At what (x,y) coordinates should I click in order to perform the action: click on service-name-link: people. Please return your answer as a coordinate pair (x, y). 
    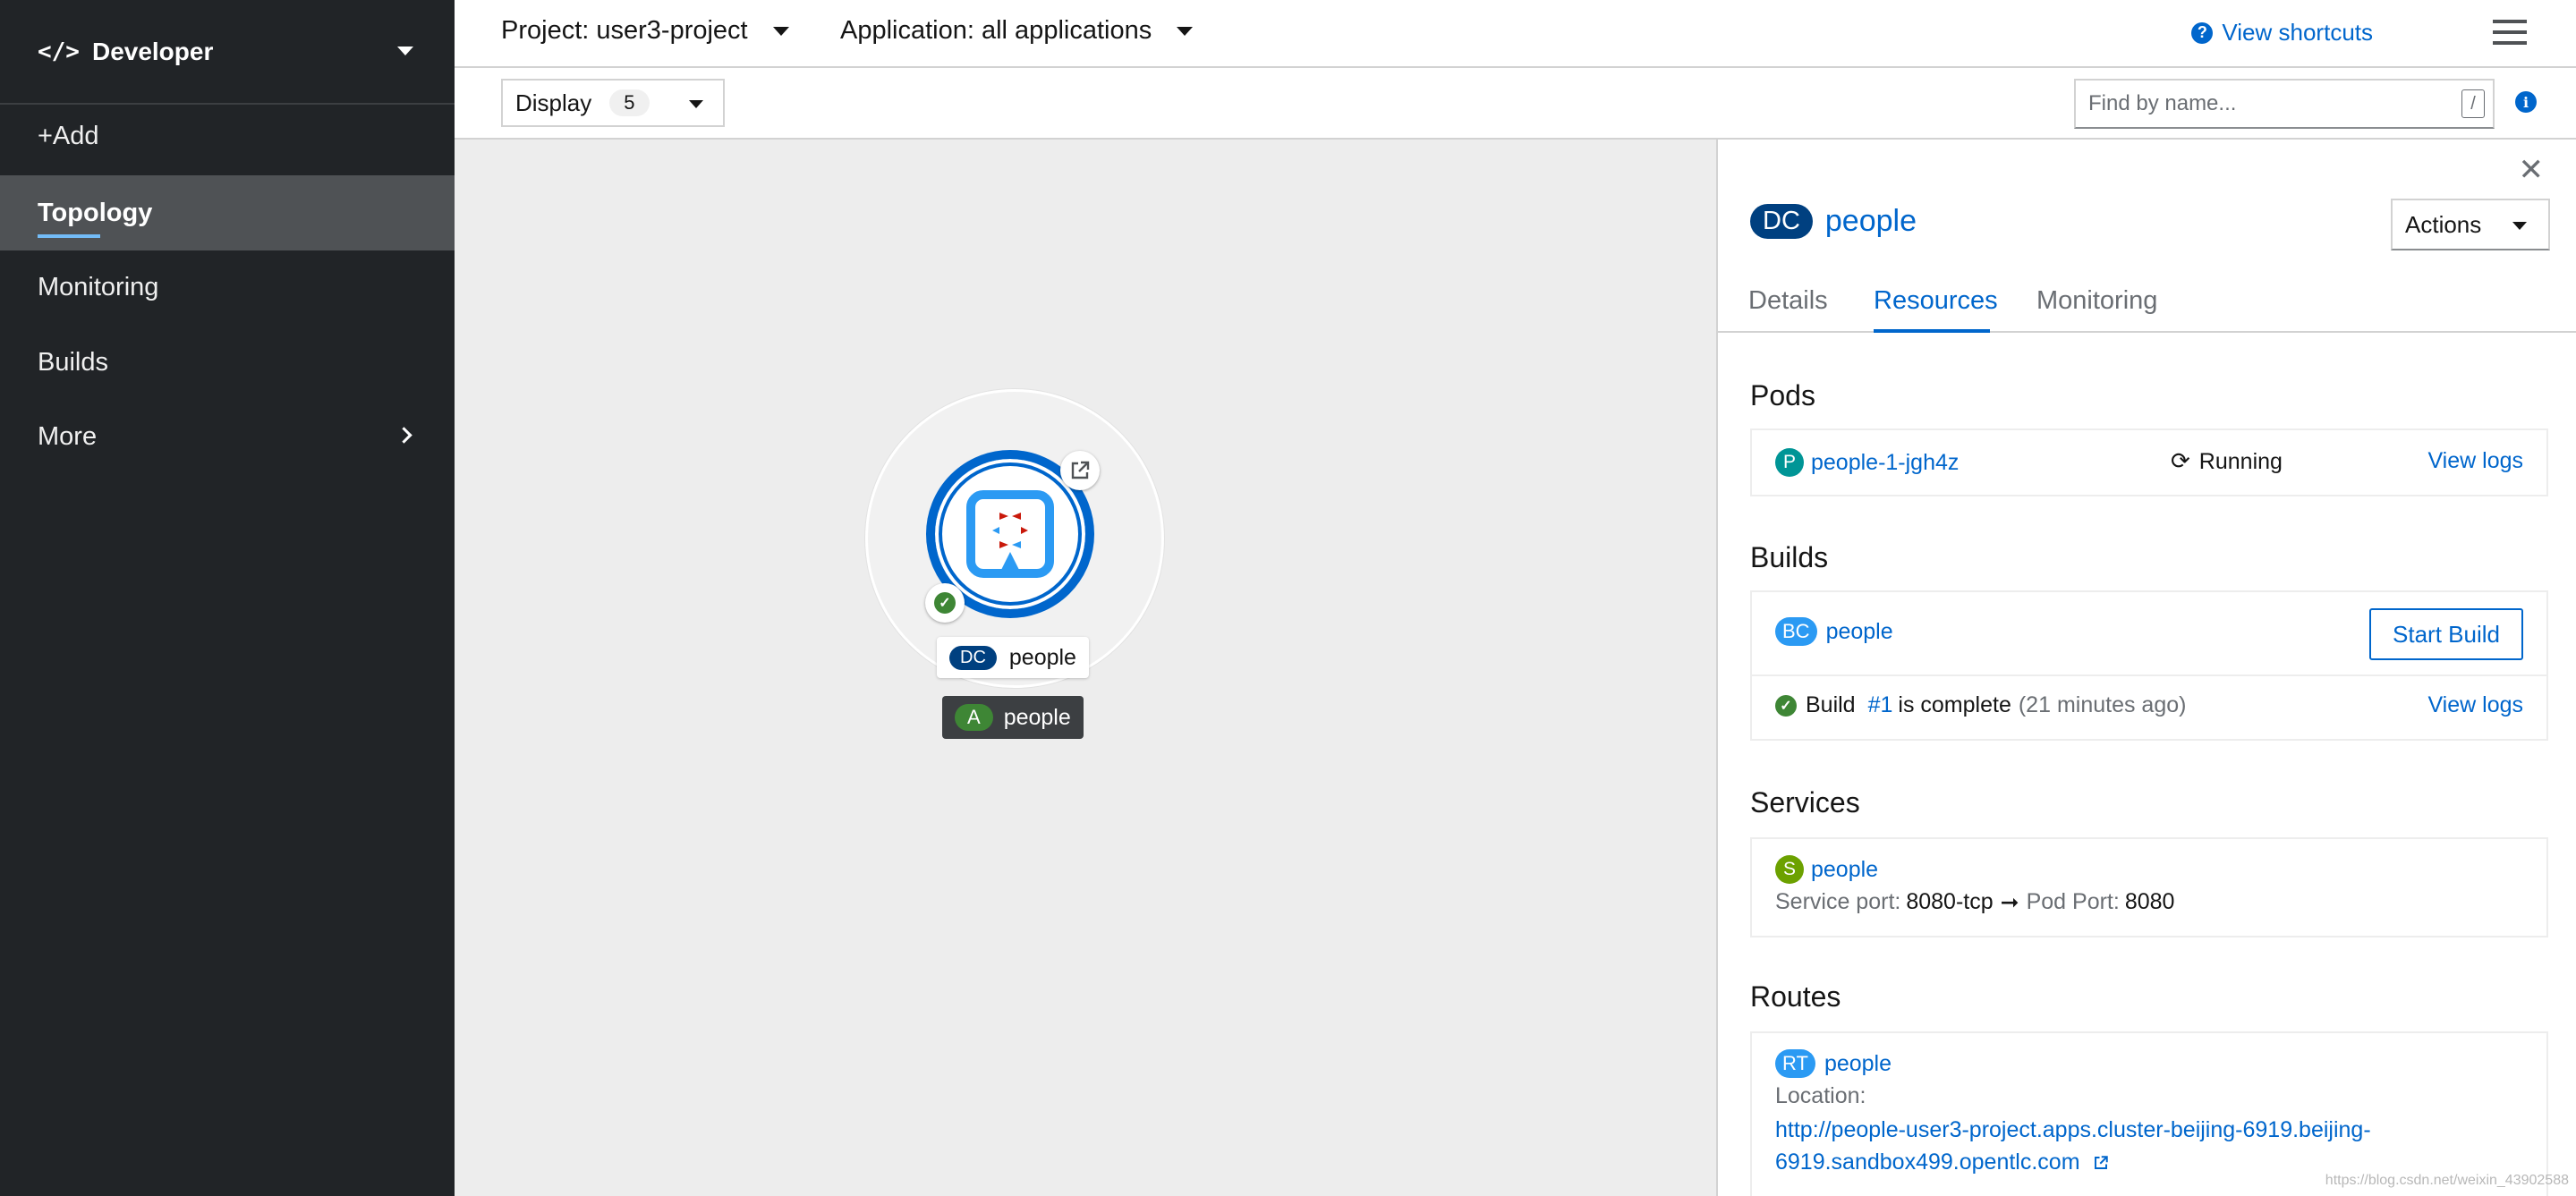
    Looking at the image, I should click on (1844, 870).